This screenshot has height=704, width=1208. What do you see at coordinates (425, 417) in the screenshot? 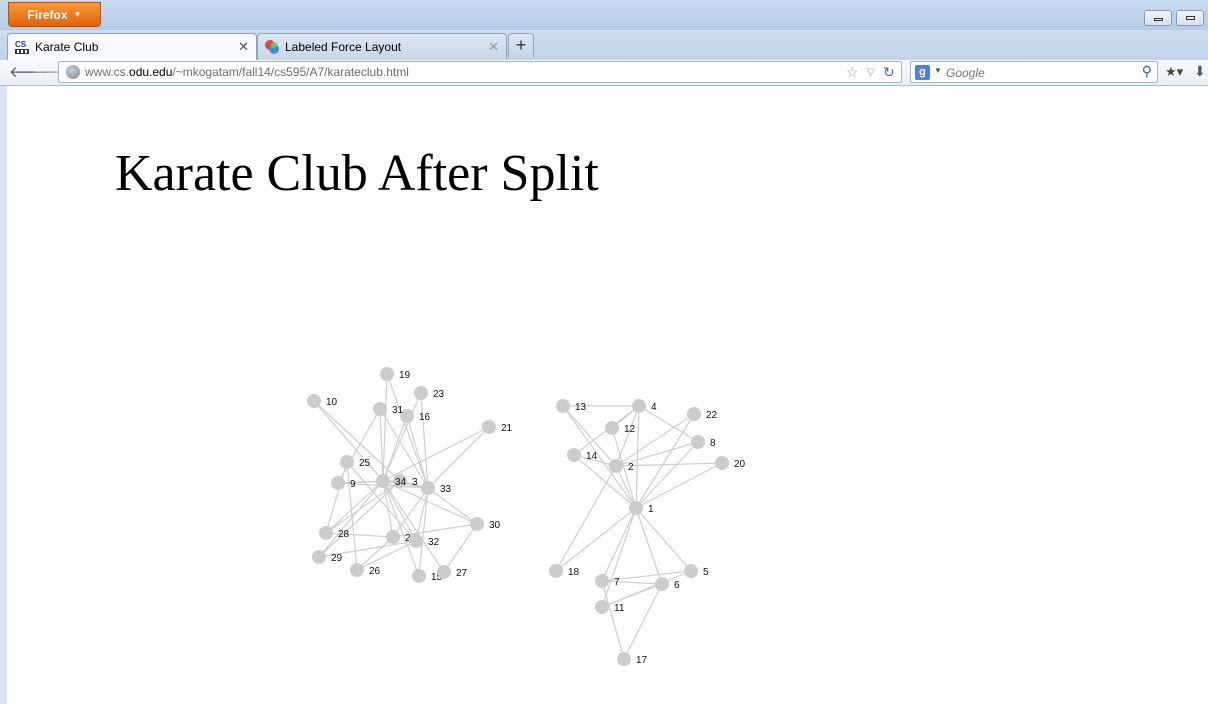
I see `node-label: 16` at bounding box center [425, 417].